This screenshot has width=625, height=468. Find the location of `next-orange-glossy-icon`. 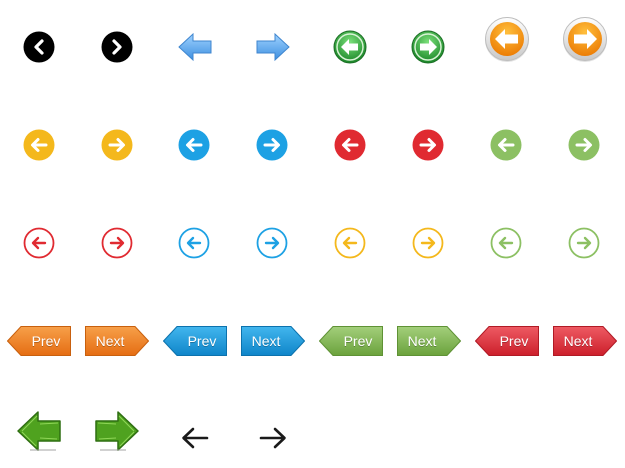

next-orange-glossy-icon is located at coordinates (585, 39).